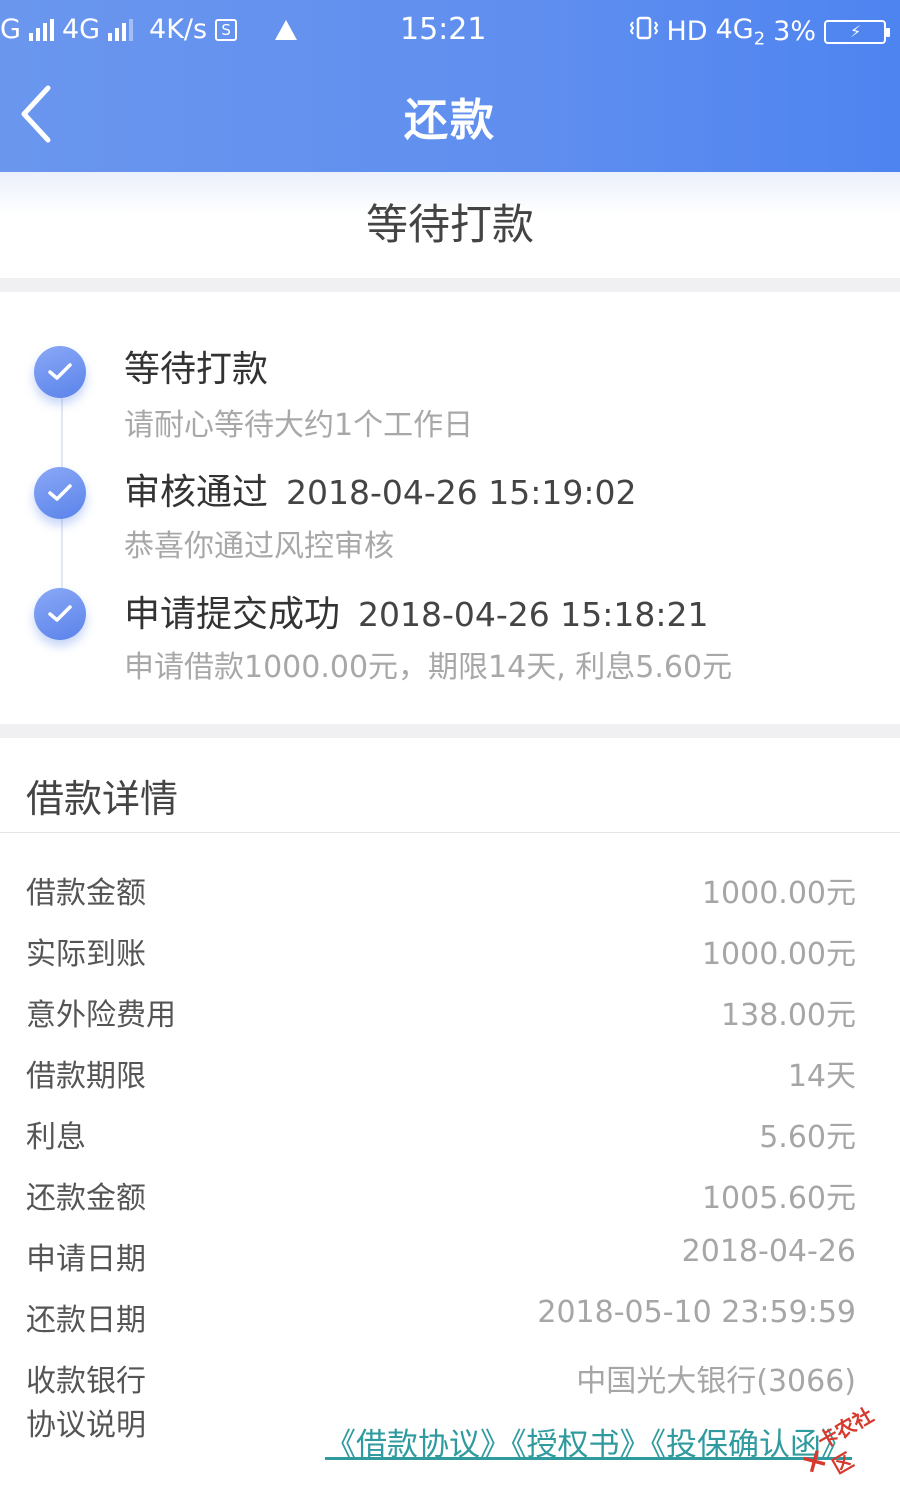 The image size is (900, 1500). I want to click on detail-label: 借款金额, so click(86, 893).